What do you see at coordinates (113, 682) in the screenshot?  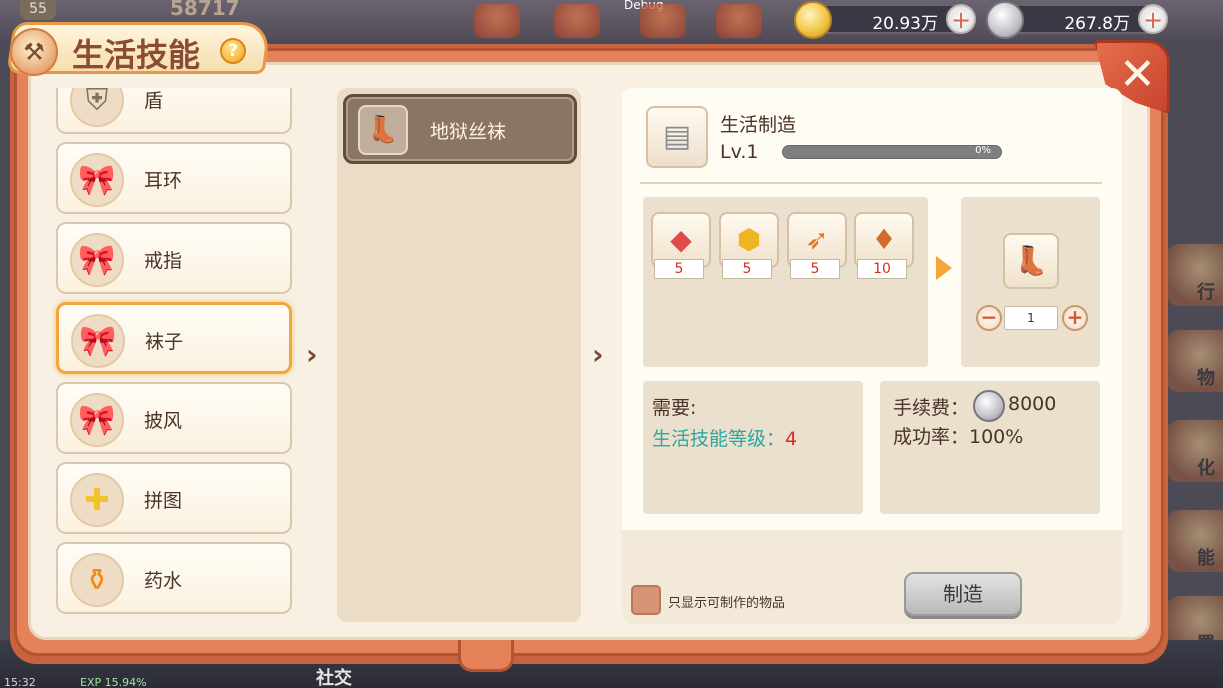 I see `exp-text: EXP 15.94%` at bounding box center [113, 682].